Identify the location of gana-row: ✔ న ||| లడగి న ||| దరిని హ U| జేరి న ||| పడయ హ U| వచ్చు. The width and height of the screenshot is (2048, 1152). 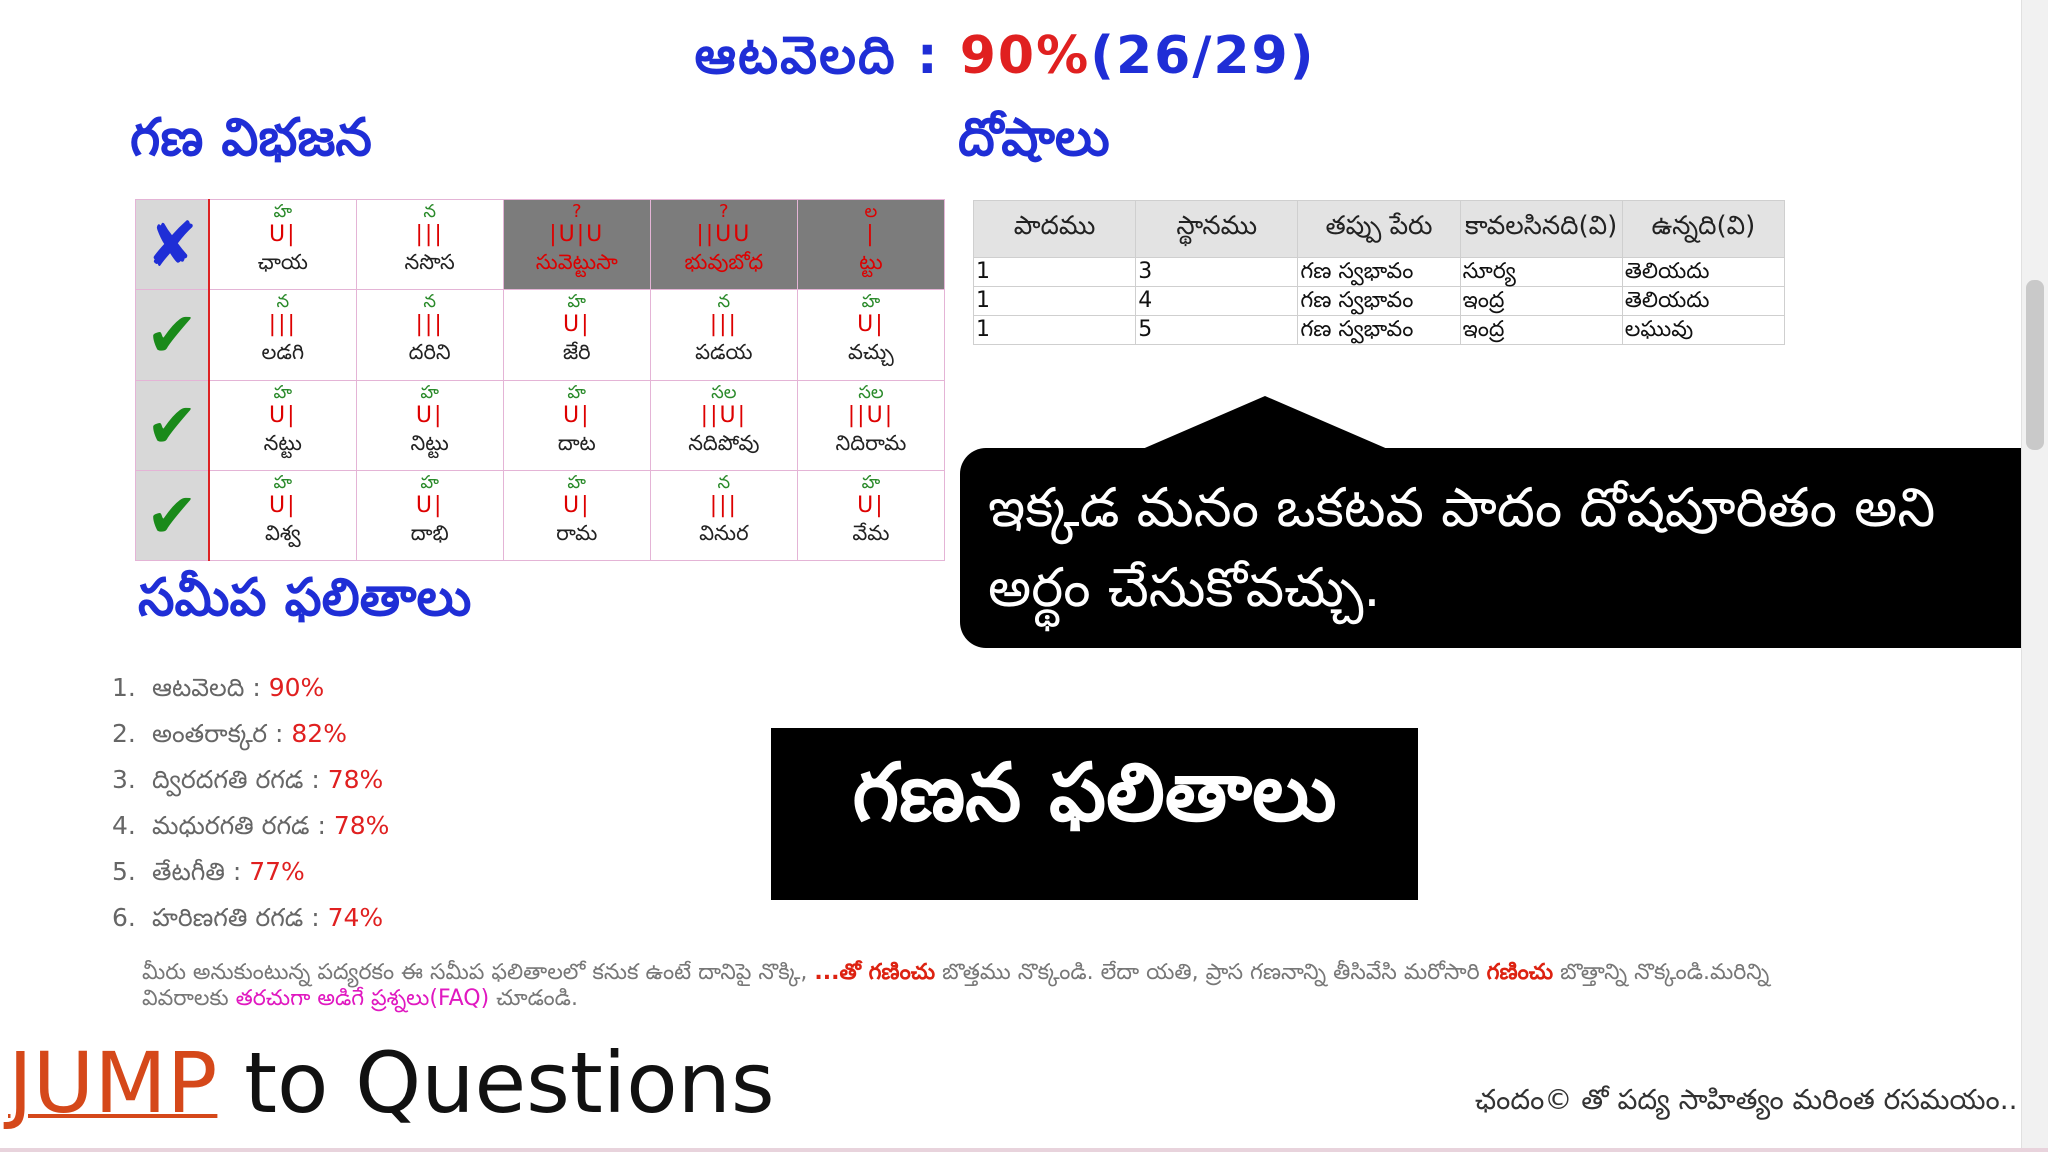
(540, 335).